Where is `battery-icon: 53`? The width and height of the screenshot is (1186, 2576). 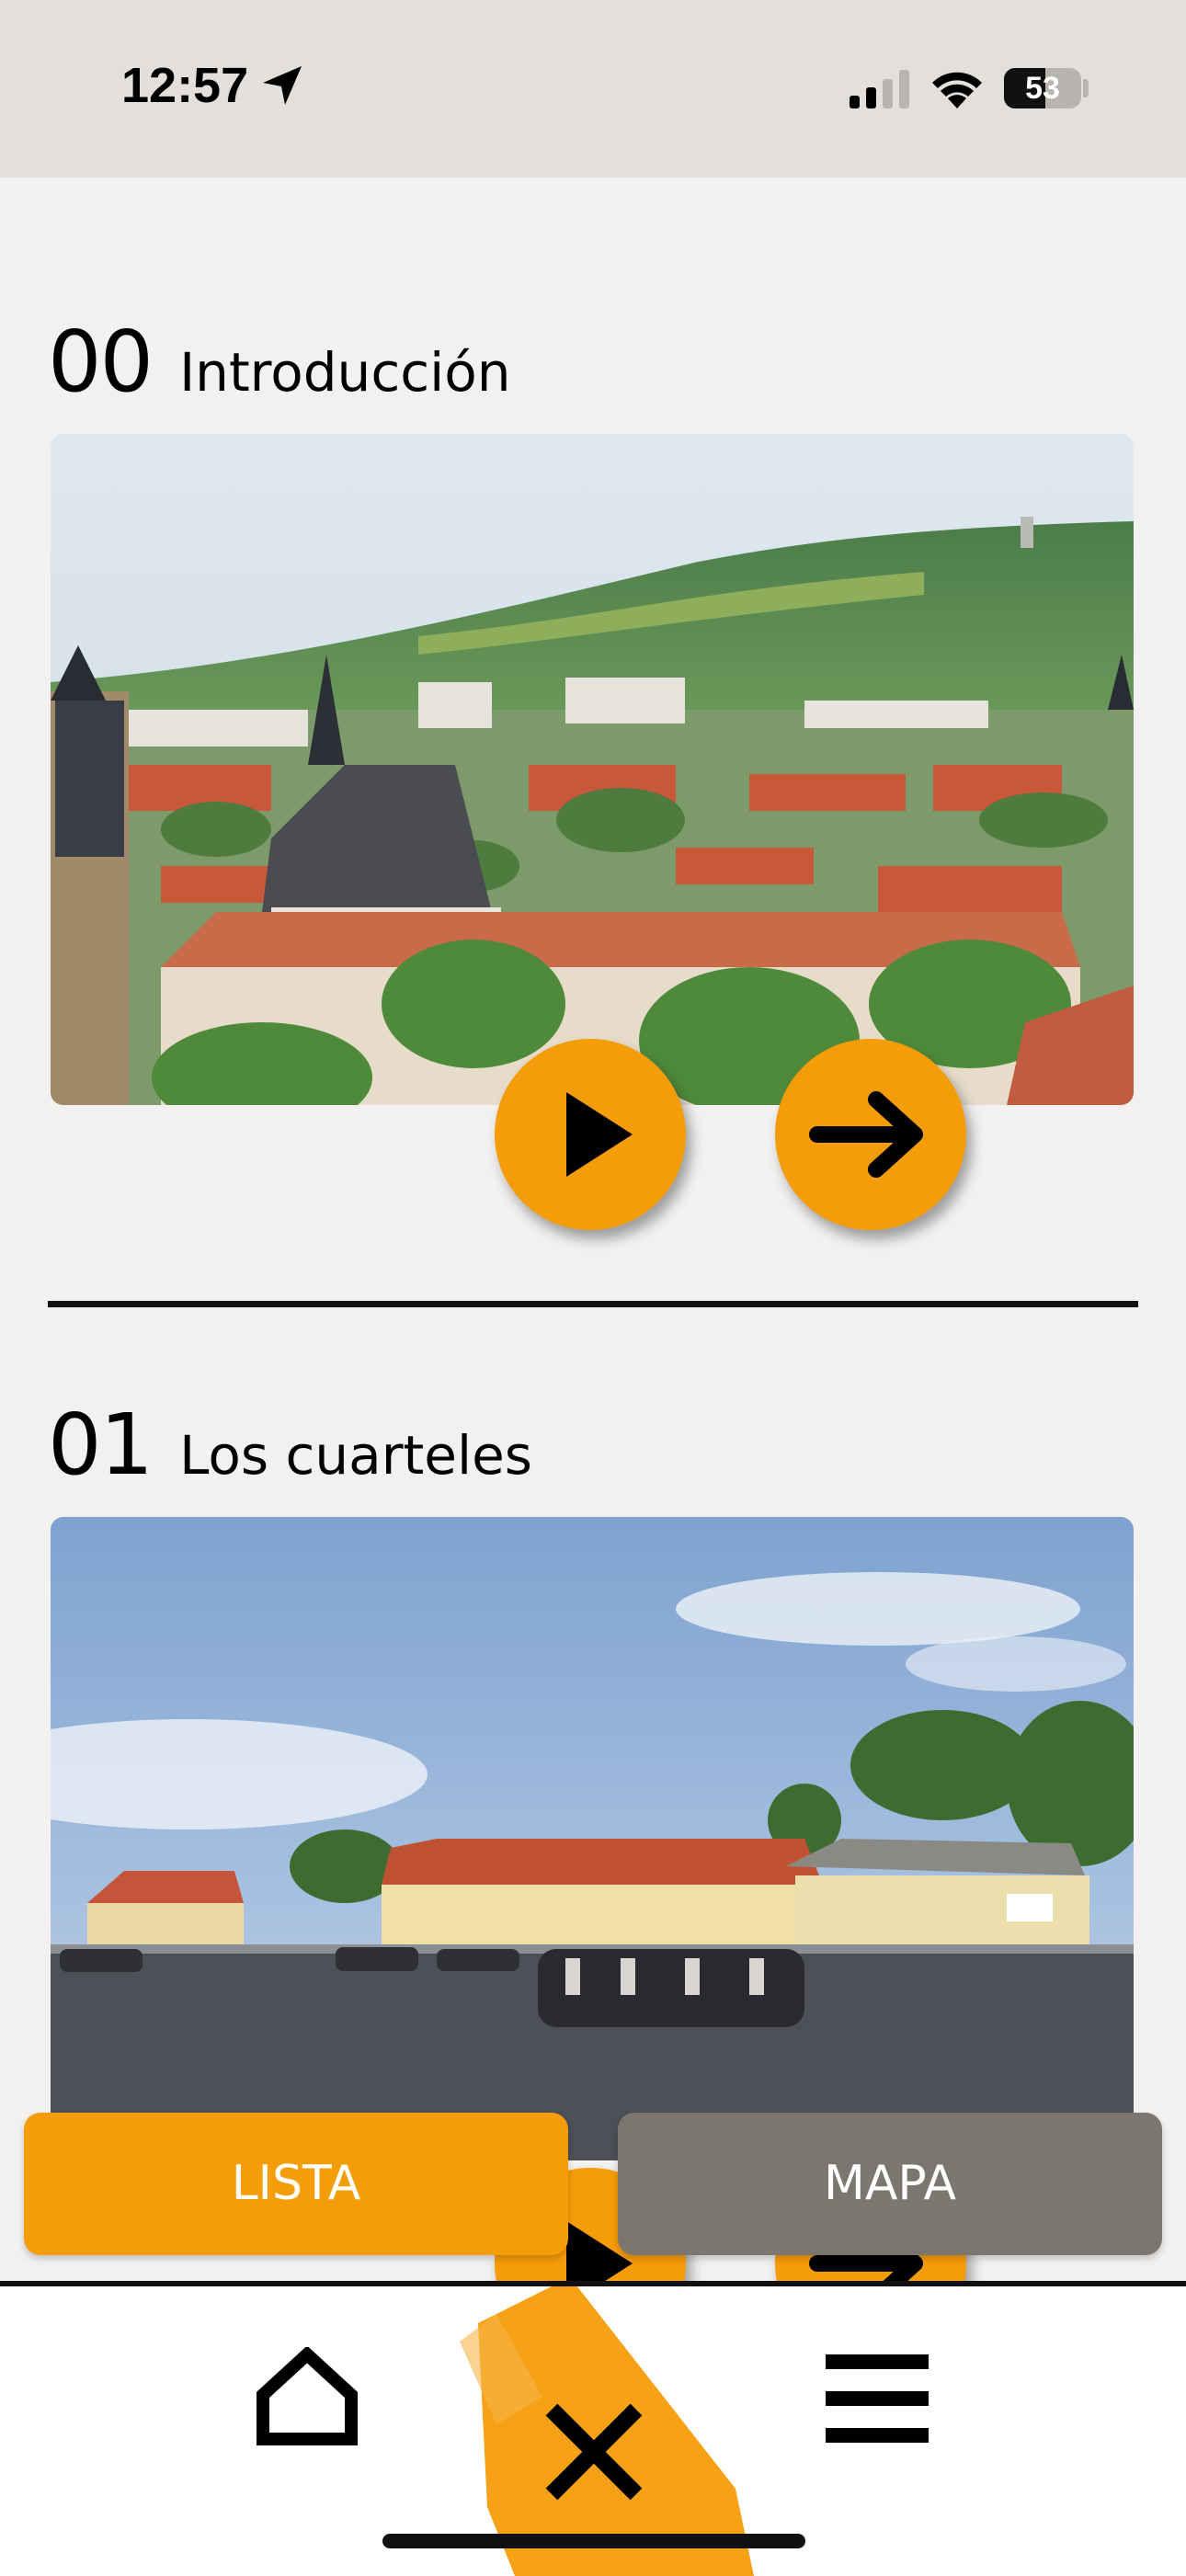 battery-icon: 53 is located at coordinates (1042, 88).